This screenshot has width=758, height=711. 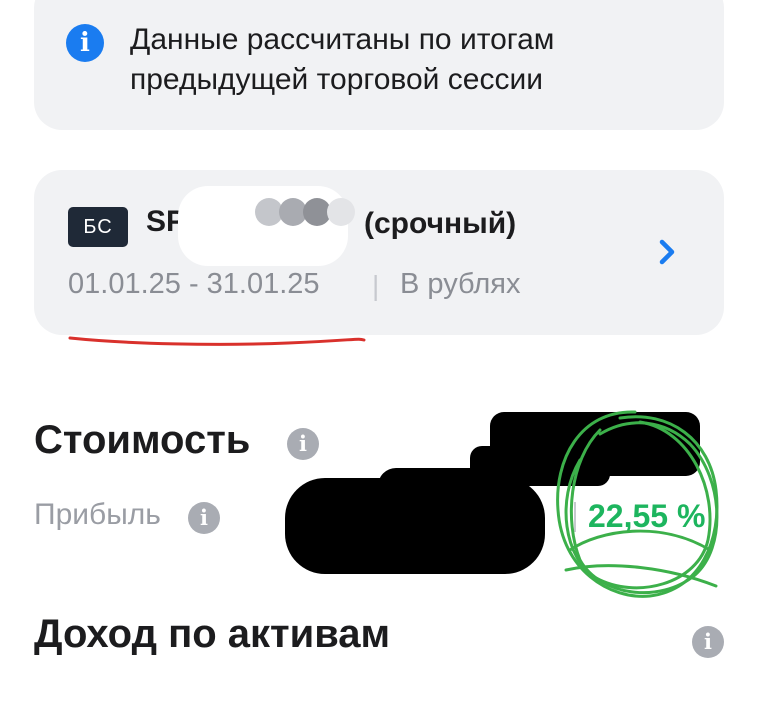 I want to click on account-currency: В рублях, so click(x=460, y=284).